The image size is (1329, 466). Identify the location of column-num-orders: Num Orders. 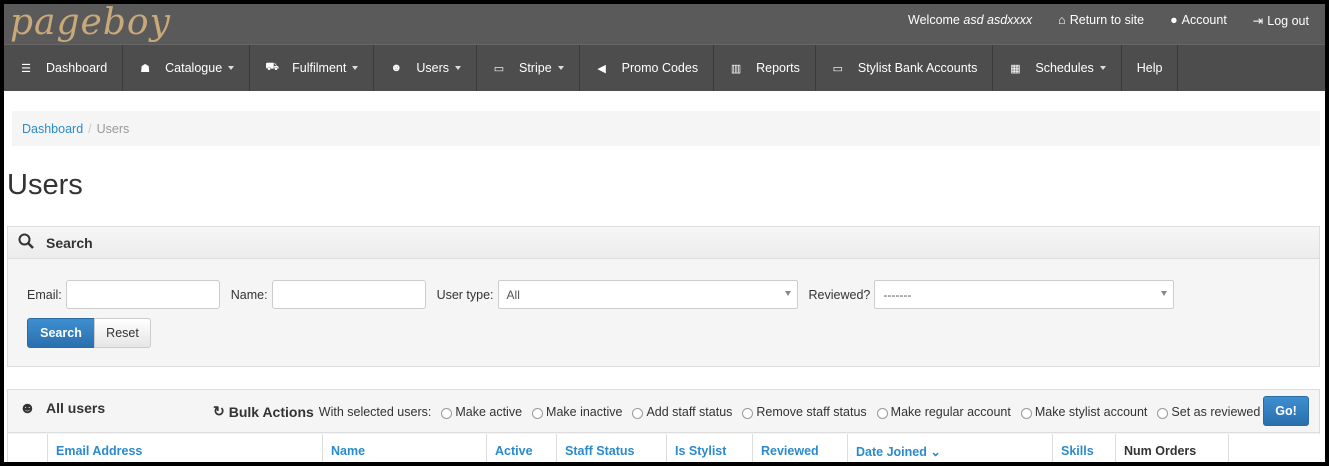
(1172, 448).